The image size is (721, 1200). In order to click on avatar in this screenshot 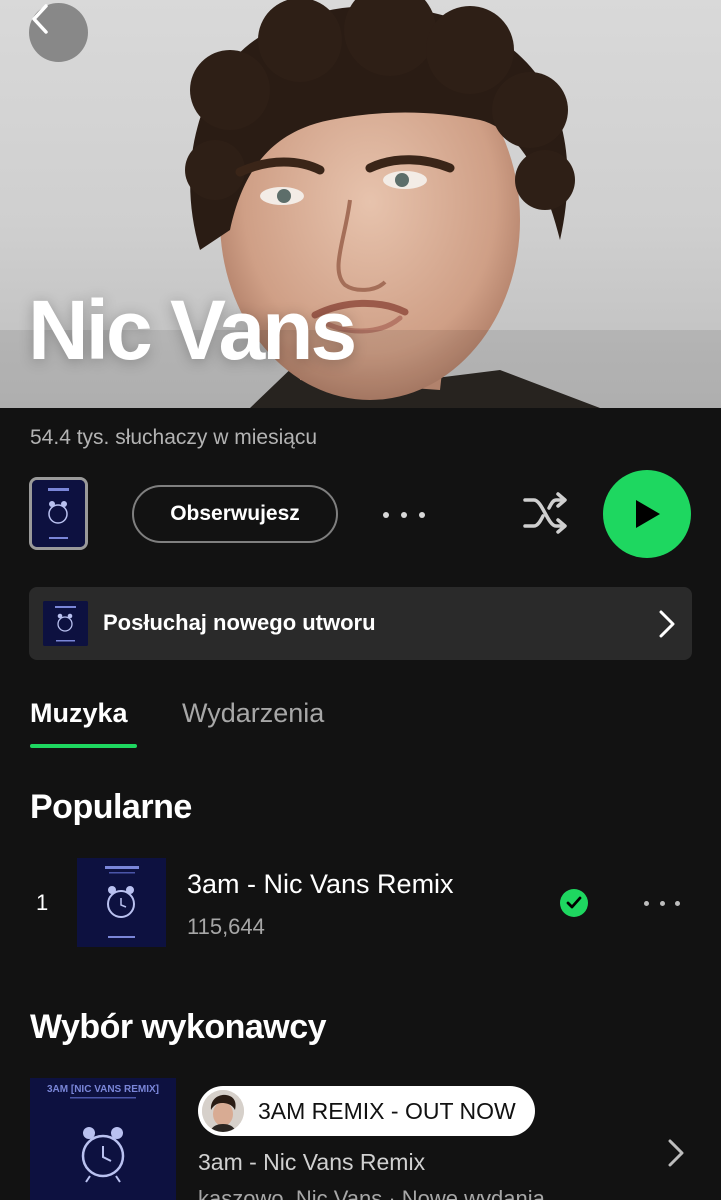, I will do `click(223, 1111)`.